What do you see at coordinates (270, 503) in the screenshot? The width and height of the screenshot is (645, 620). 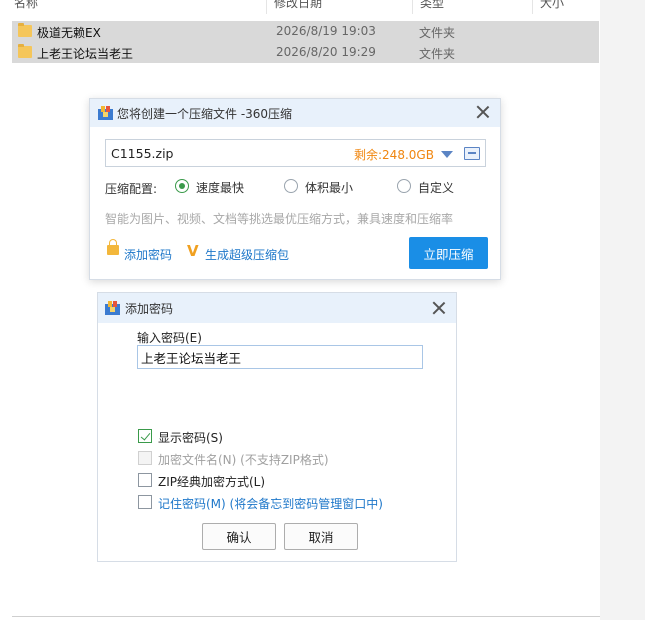 I see `checkbox-label: 记住密码(M) (将会备忘到密码管理窗口中)` at bounding box center [270, 503].